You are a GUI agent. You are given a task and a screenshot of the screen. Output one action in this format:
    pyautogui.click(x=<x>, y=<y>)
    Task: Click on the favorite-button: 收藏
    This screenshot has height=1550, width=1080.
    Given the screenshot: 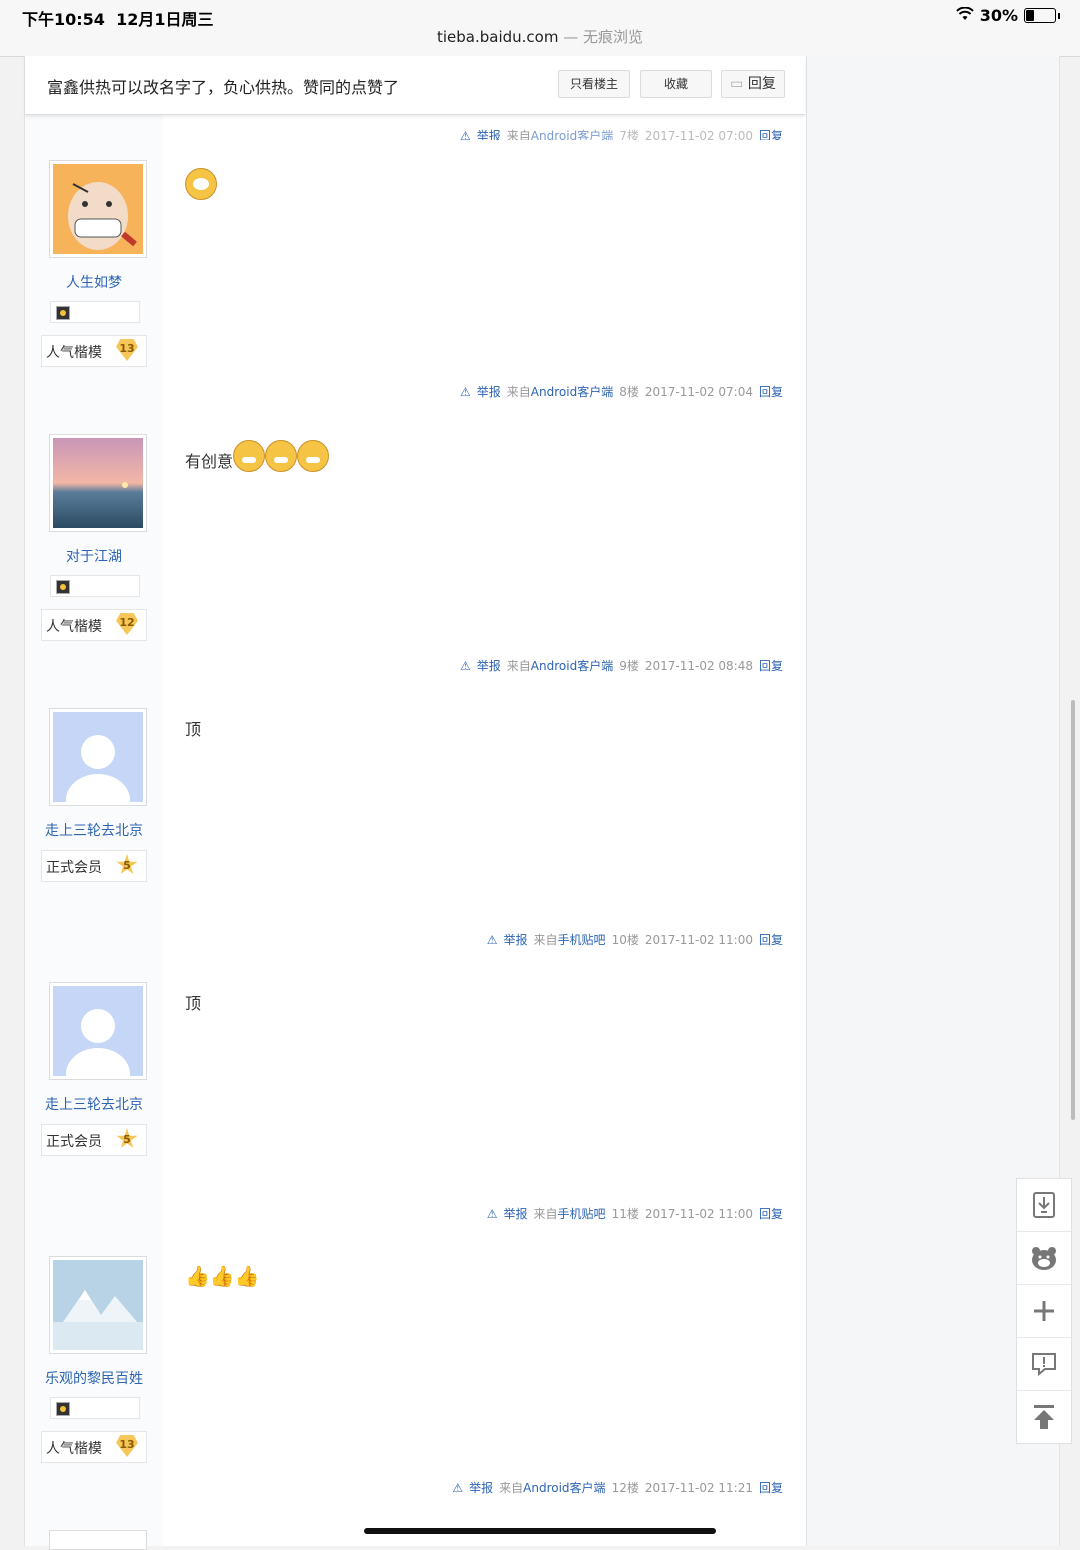 What is the action you would take?
    pyautogui.click(x=676, y=84)
    